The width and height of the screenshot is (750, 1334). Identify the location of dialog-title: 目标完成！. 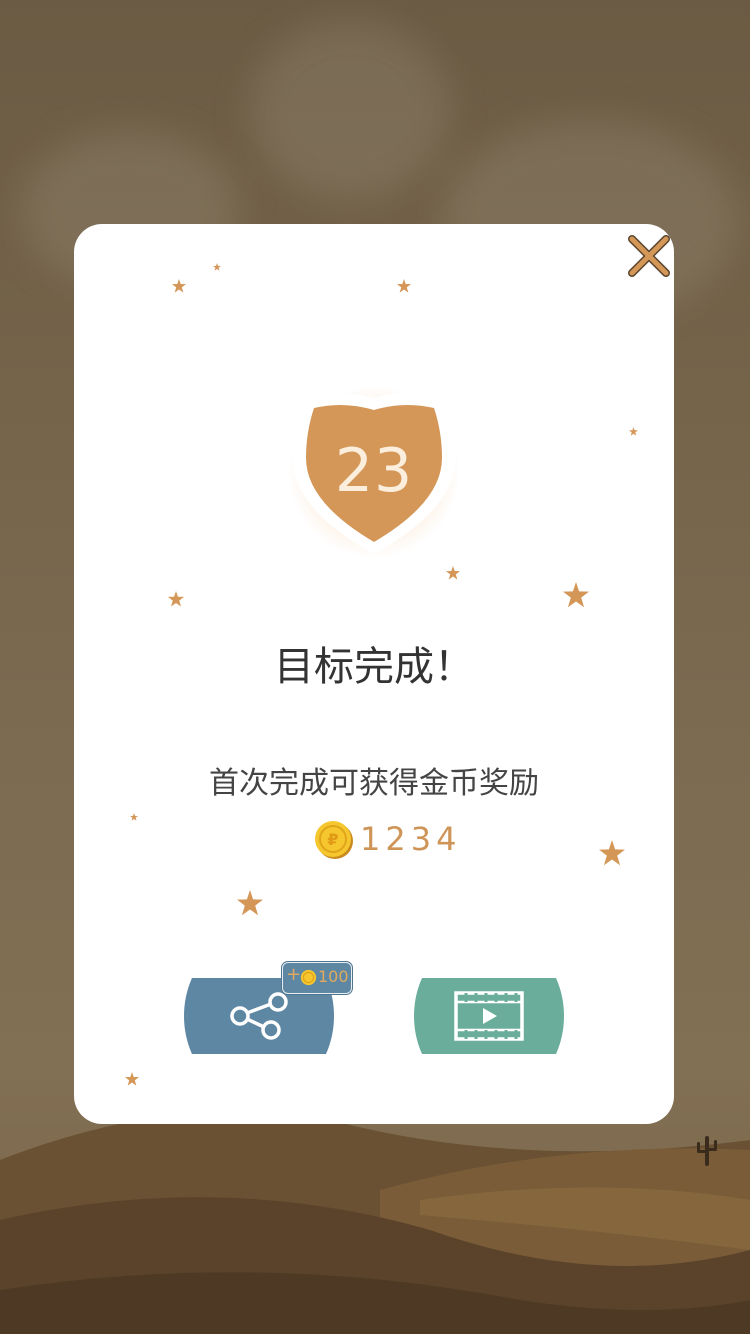
(374, 667).